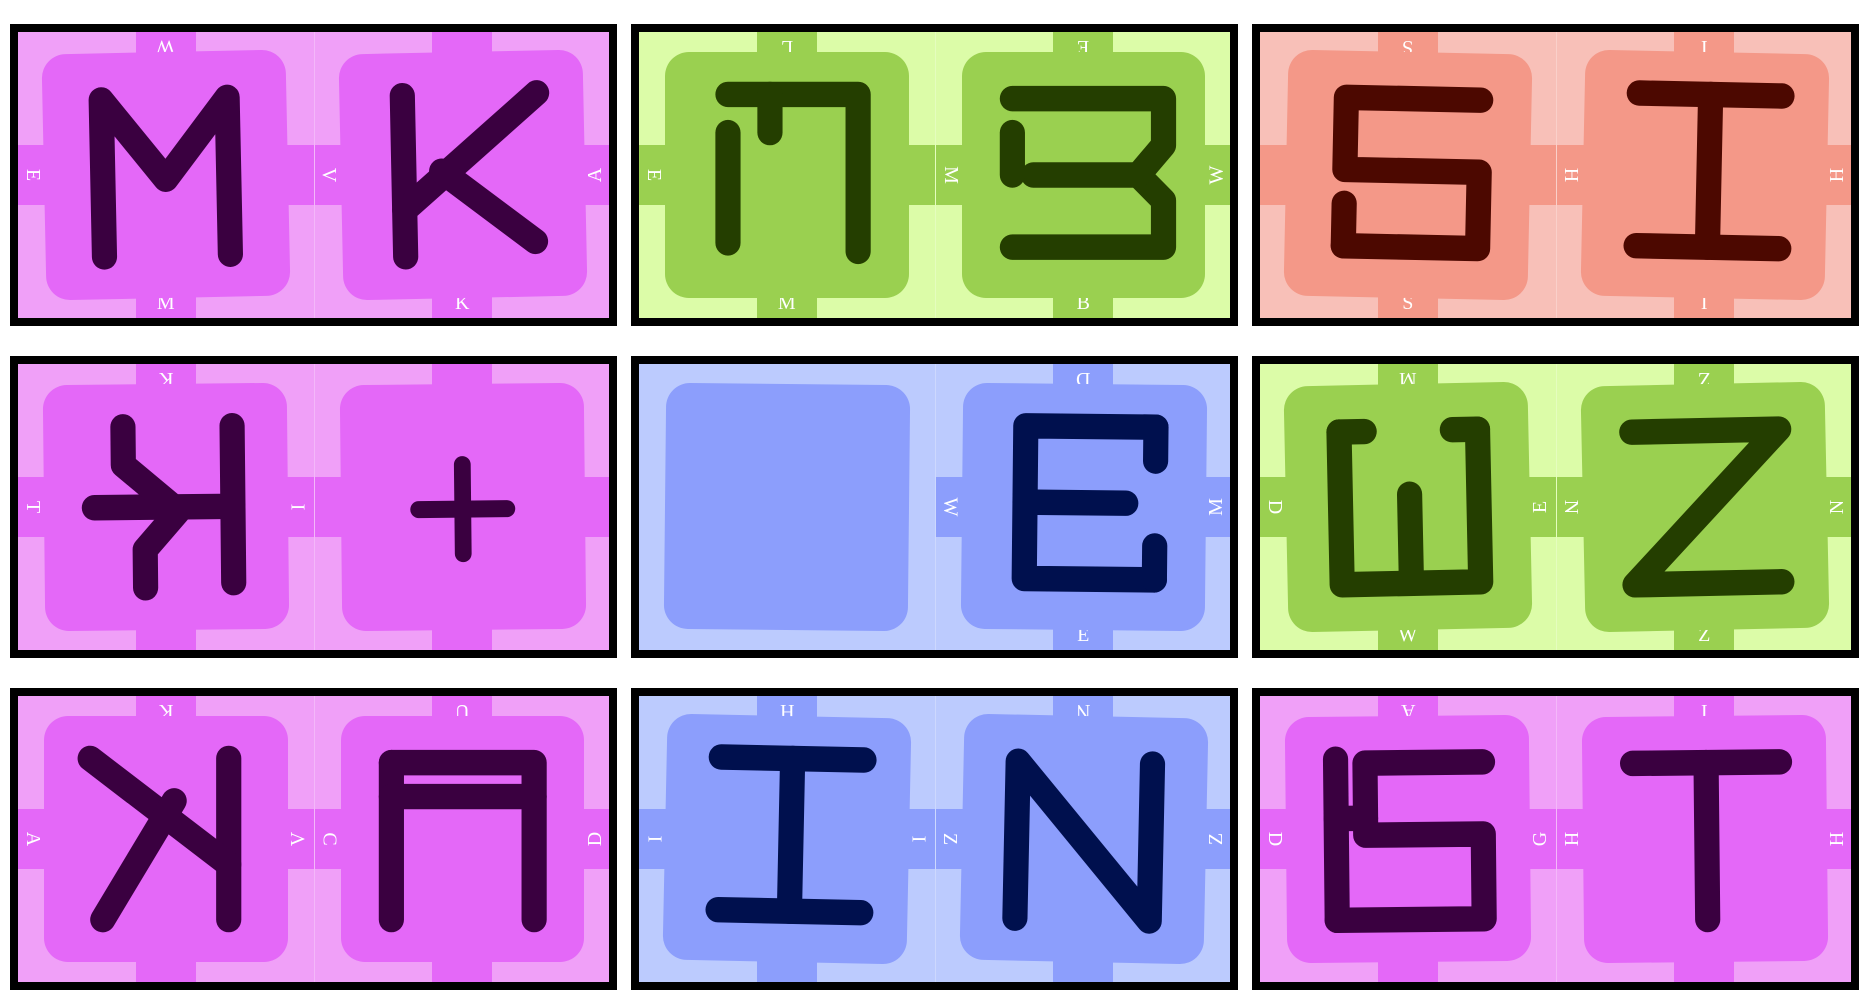 This screenshot has height=990, width=1869. I want to click on glyph-m-icon, so click(165, 174).